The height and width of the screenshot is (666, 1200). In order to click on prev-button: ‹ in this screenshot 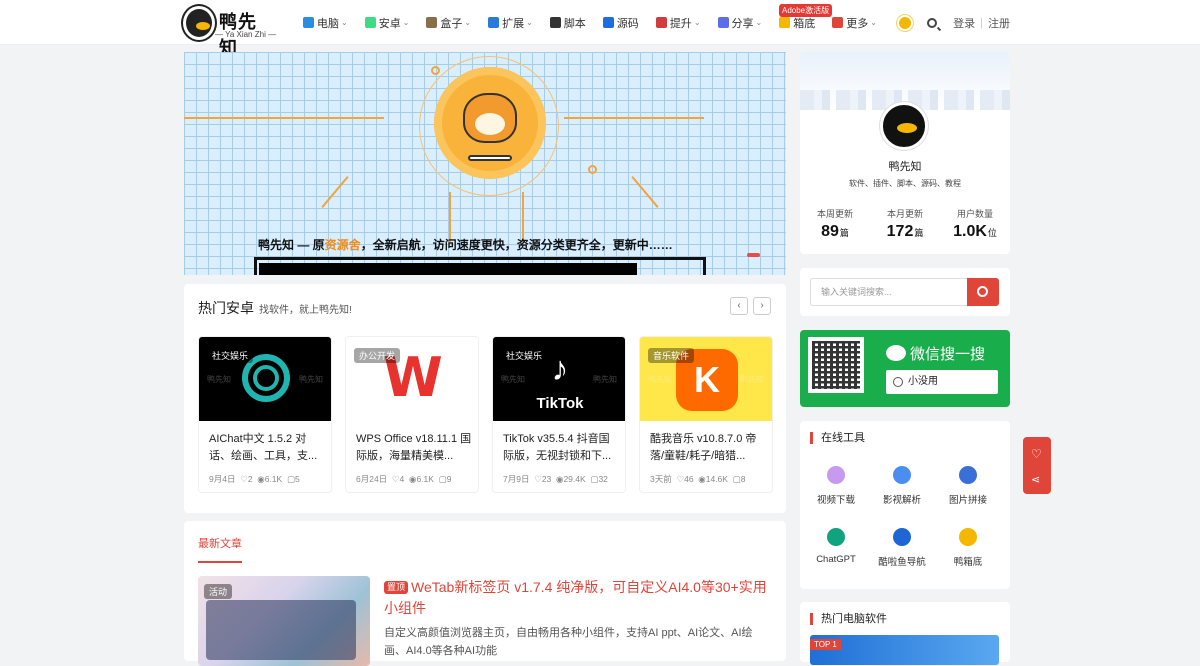, I will do `click(739, 306)`.